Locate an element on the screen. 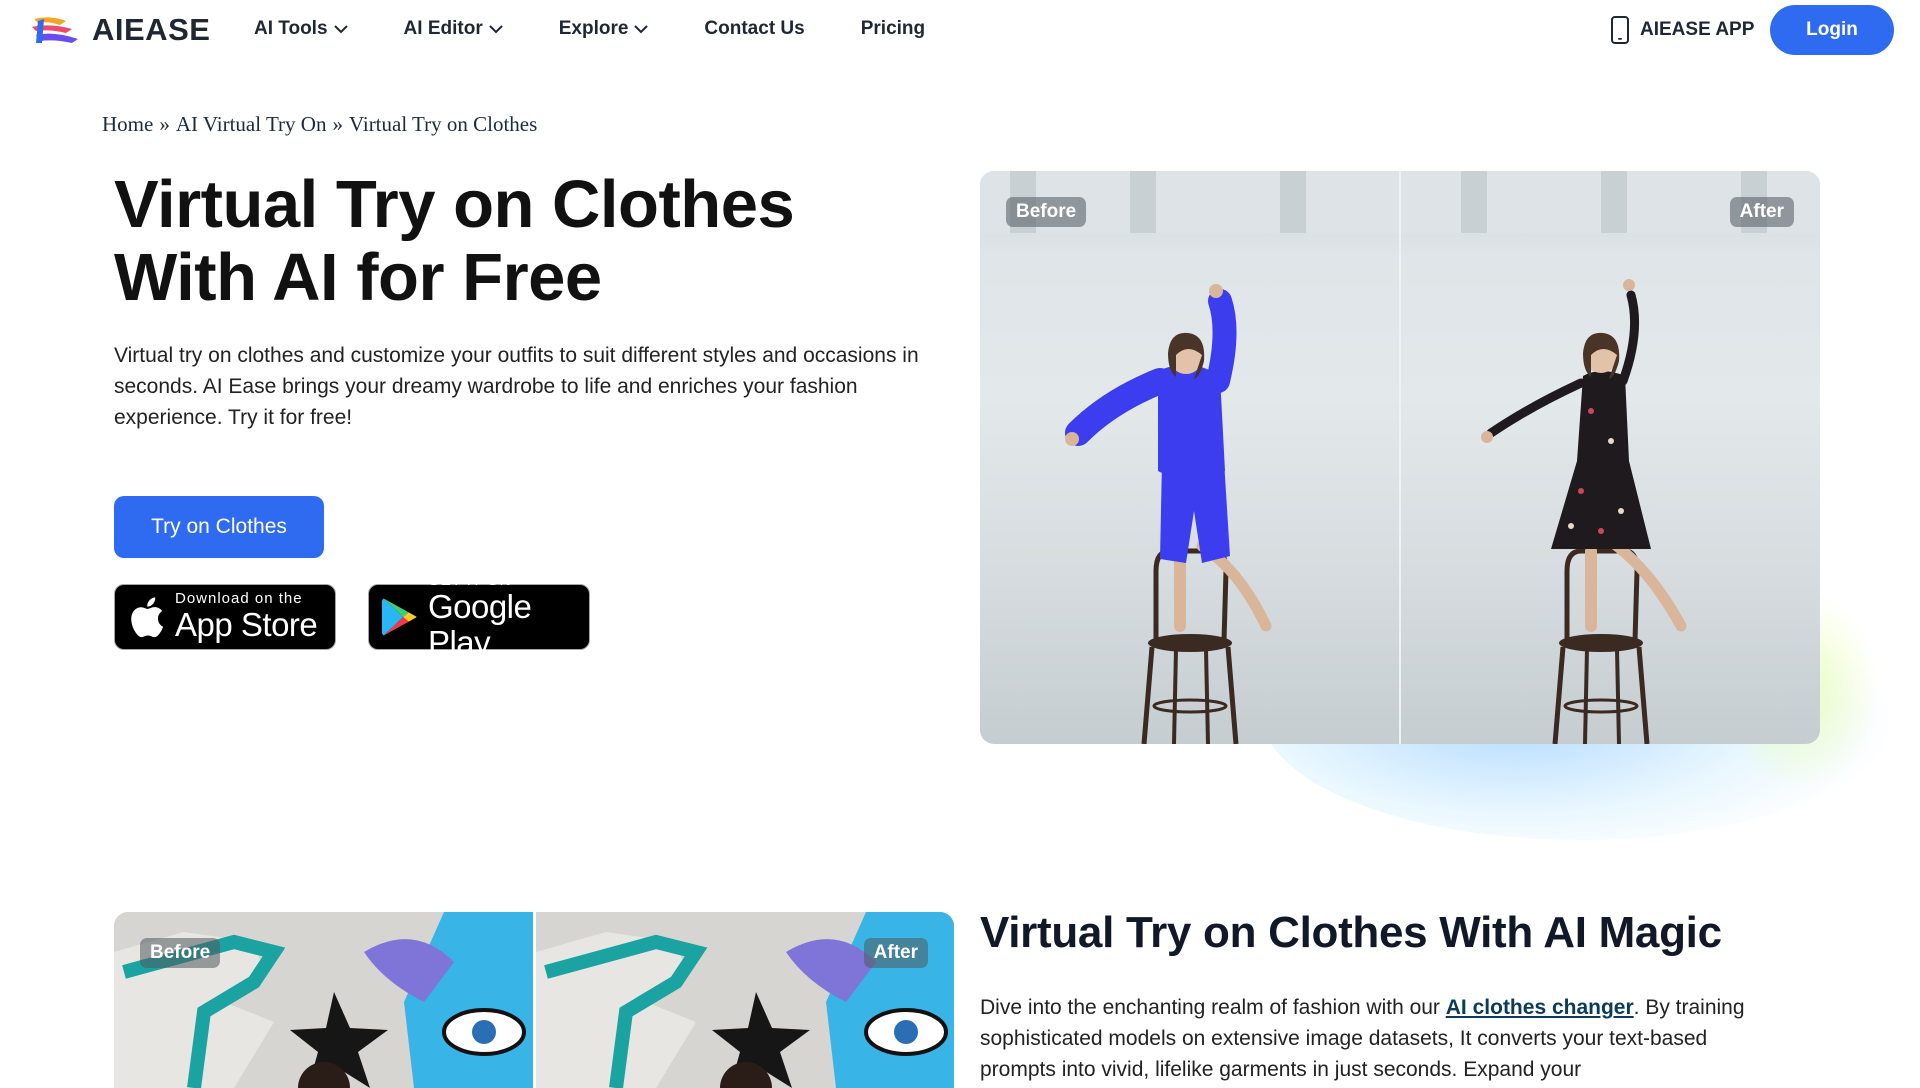 The width and height of the screenshot is (1920, 1088). nav-contact-us: Contact Us is located at coordinates (754, 29).